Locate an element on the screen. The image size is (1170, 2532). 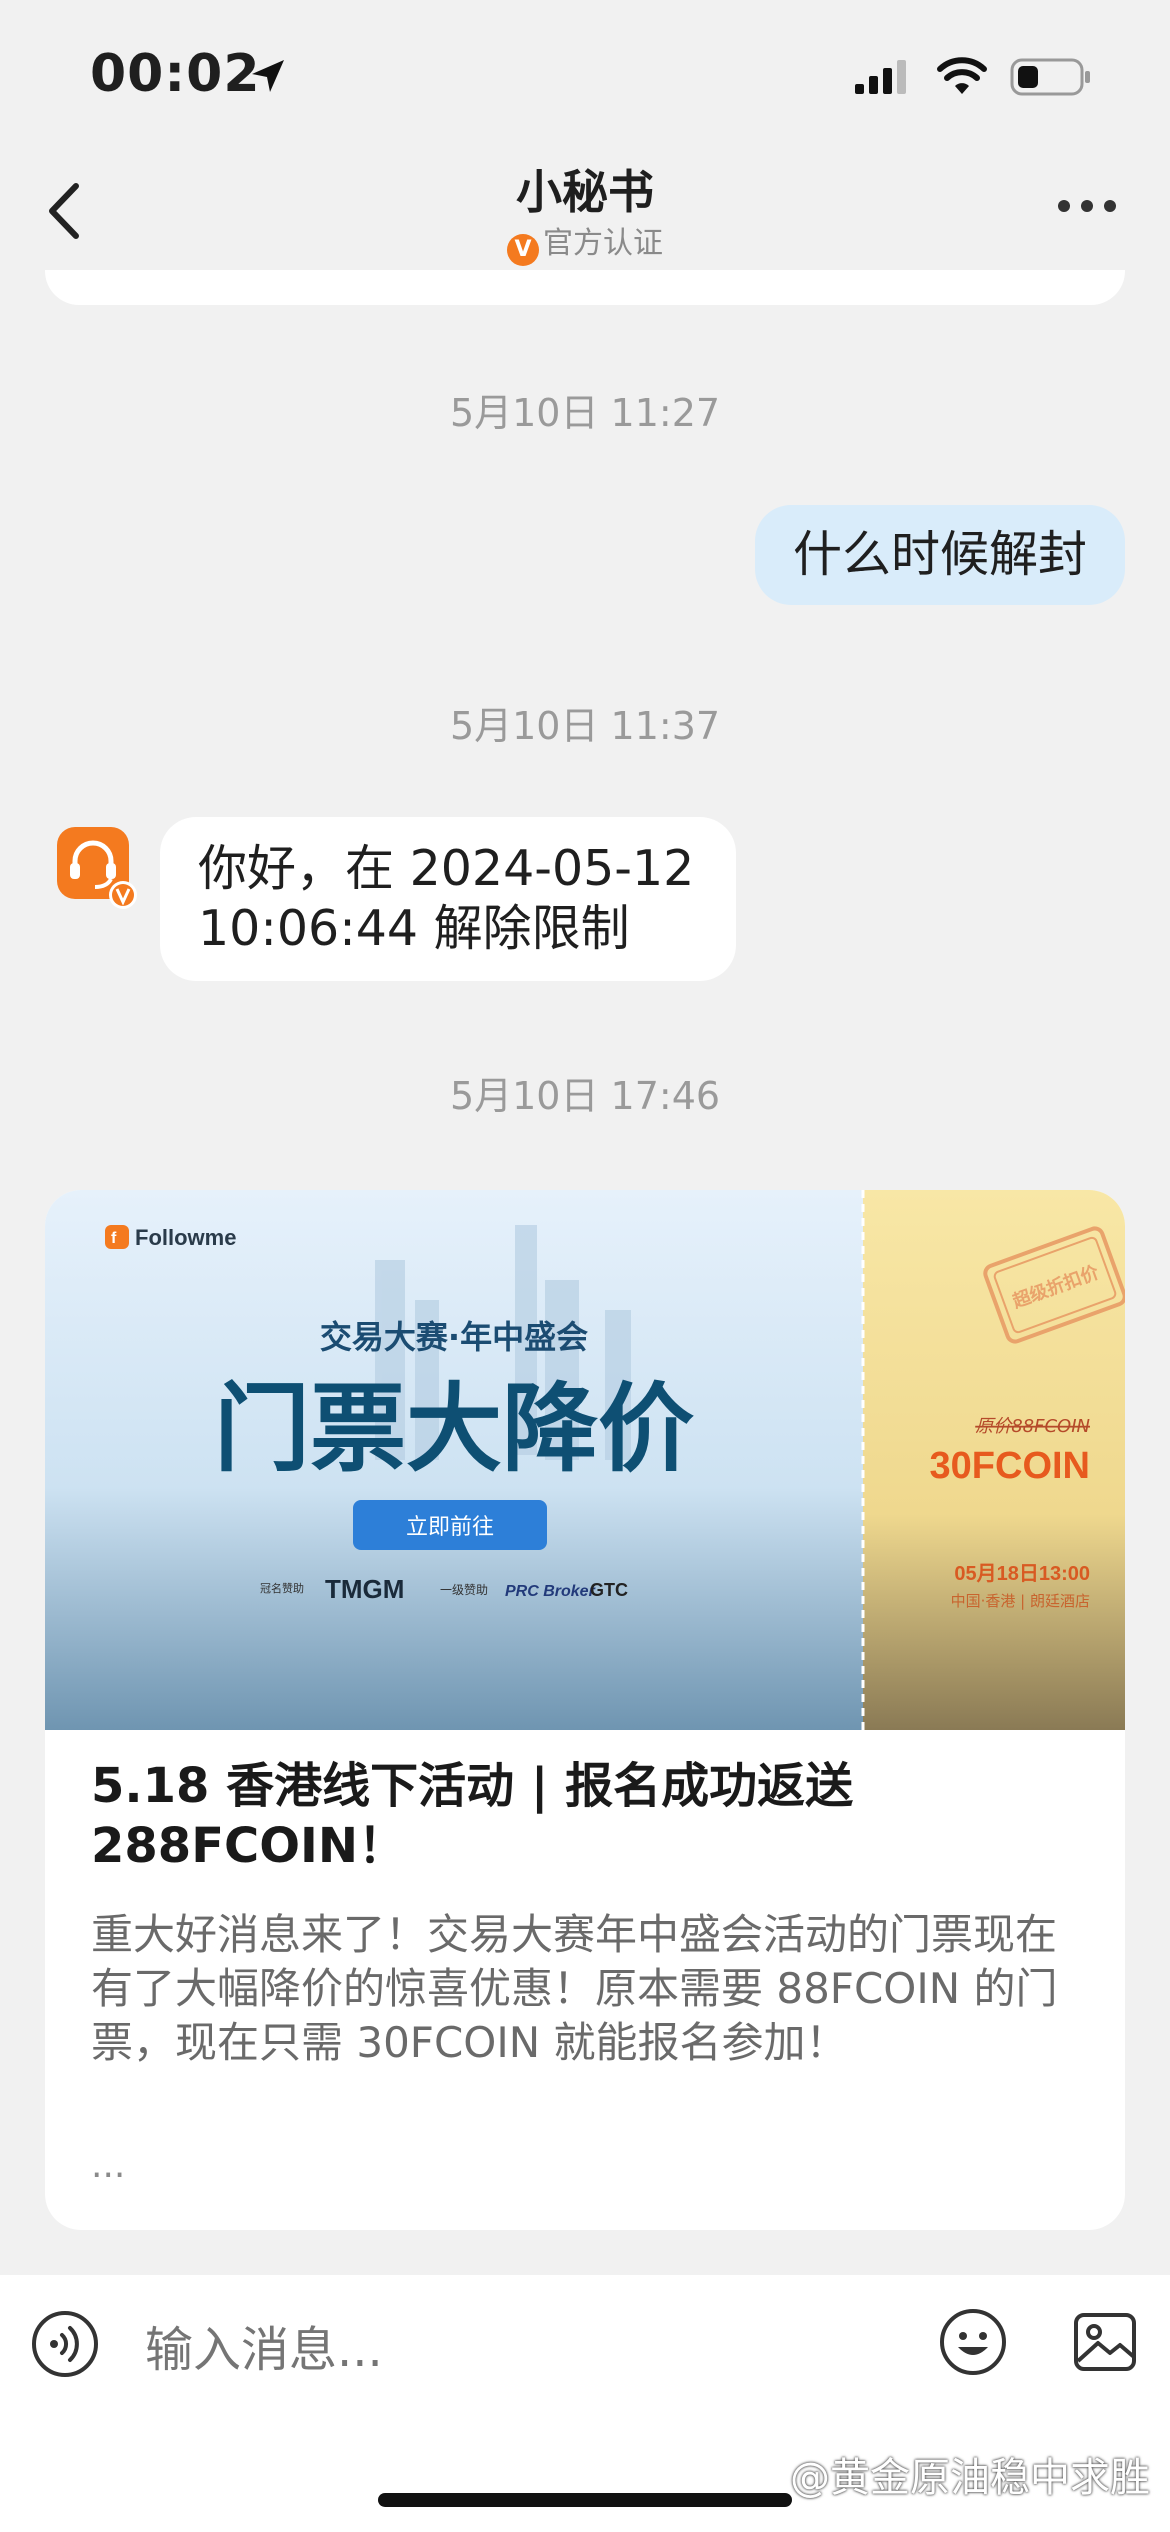
banner-cta-label: 立即前往 is located at coordinates (450, 1527).